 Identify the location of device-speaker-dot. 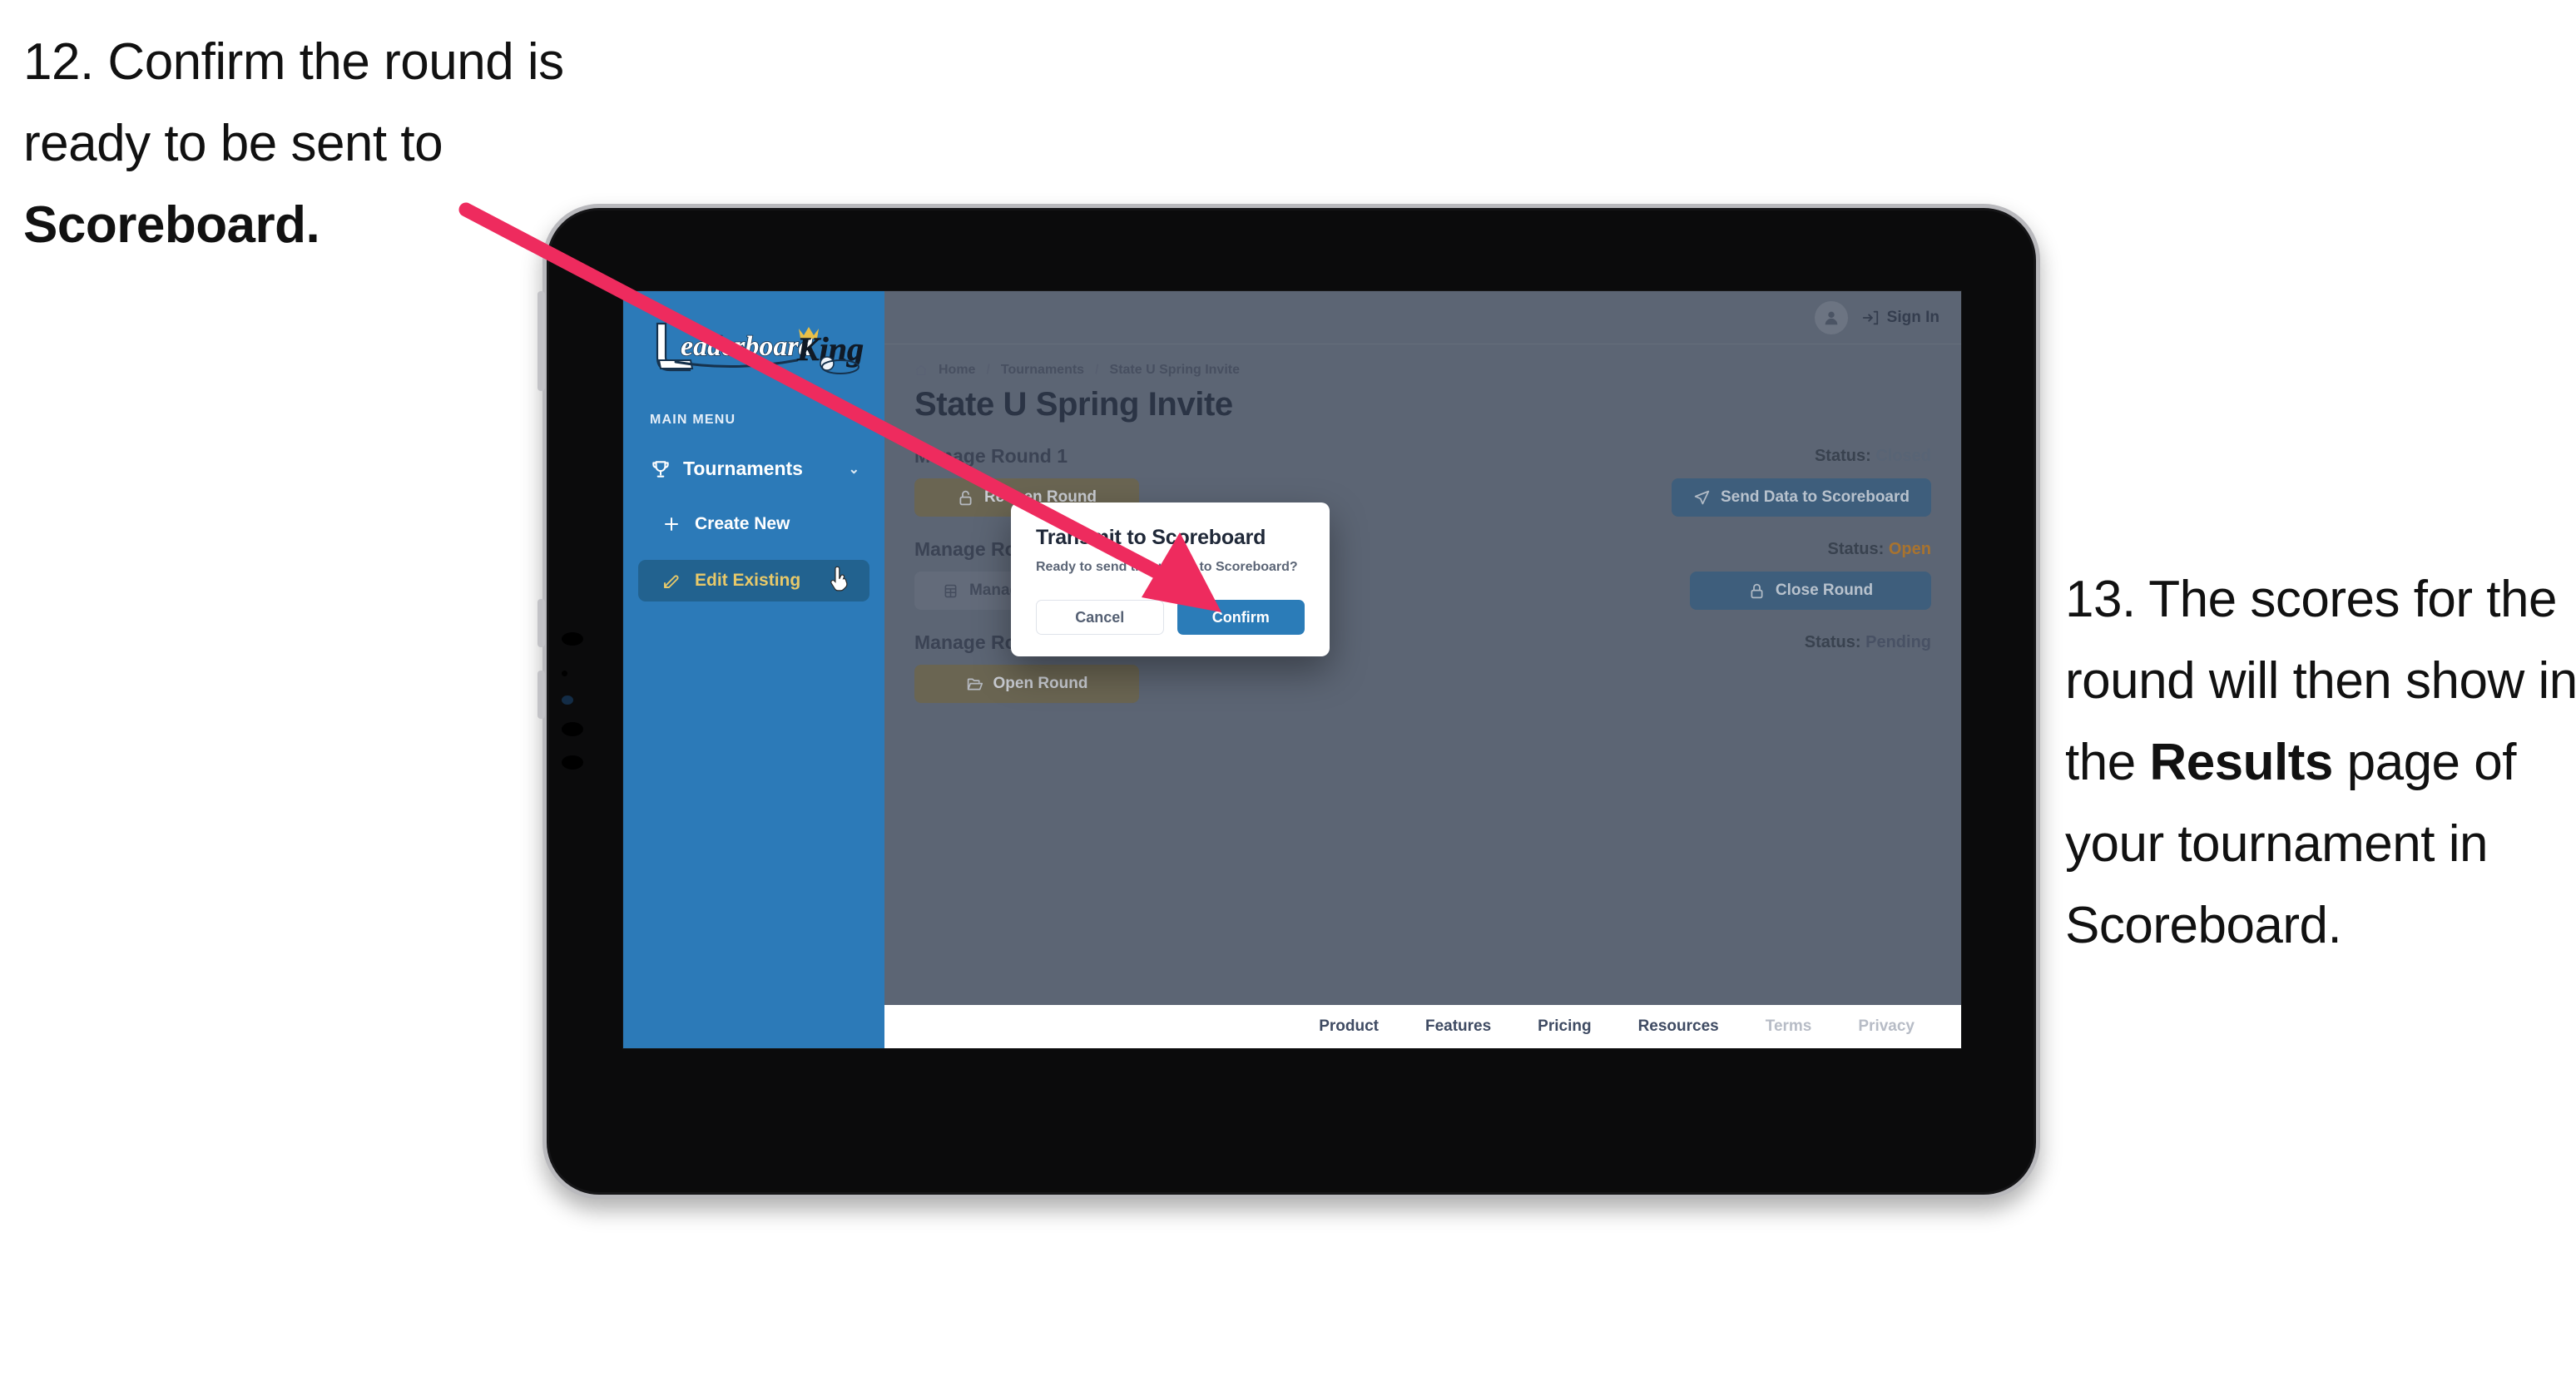
(573, 639).